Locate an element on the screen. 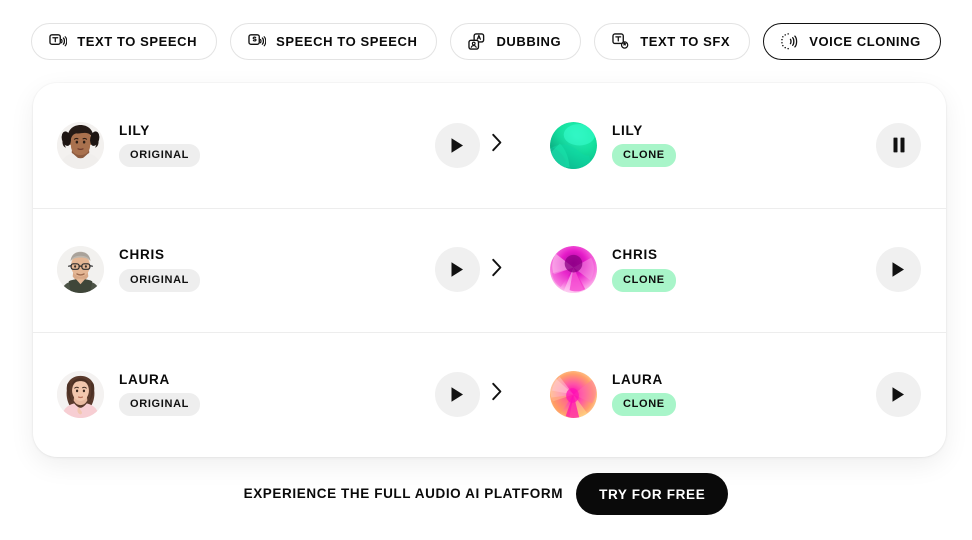 The image size is (972, 540). tab-speech-to-speech: SPEECH TO SPEECH is located at coordinates (334, 41).